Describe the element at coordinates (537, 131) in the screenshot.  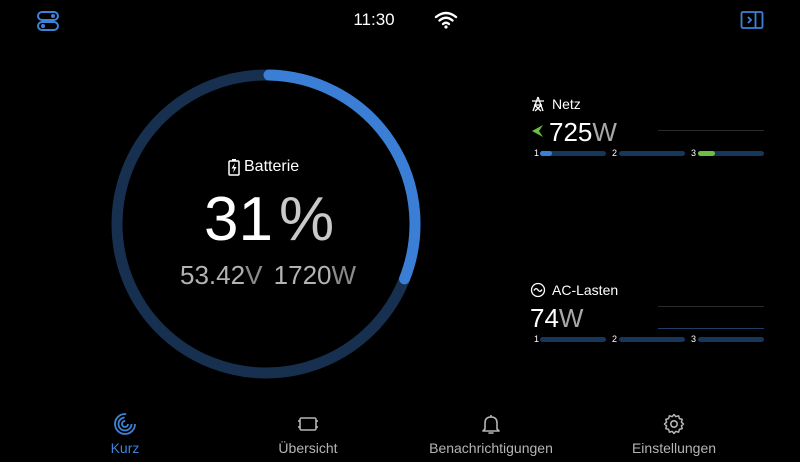
I see `grid-import-arrow-icon` at that location.